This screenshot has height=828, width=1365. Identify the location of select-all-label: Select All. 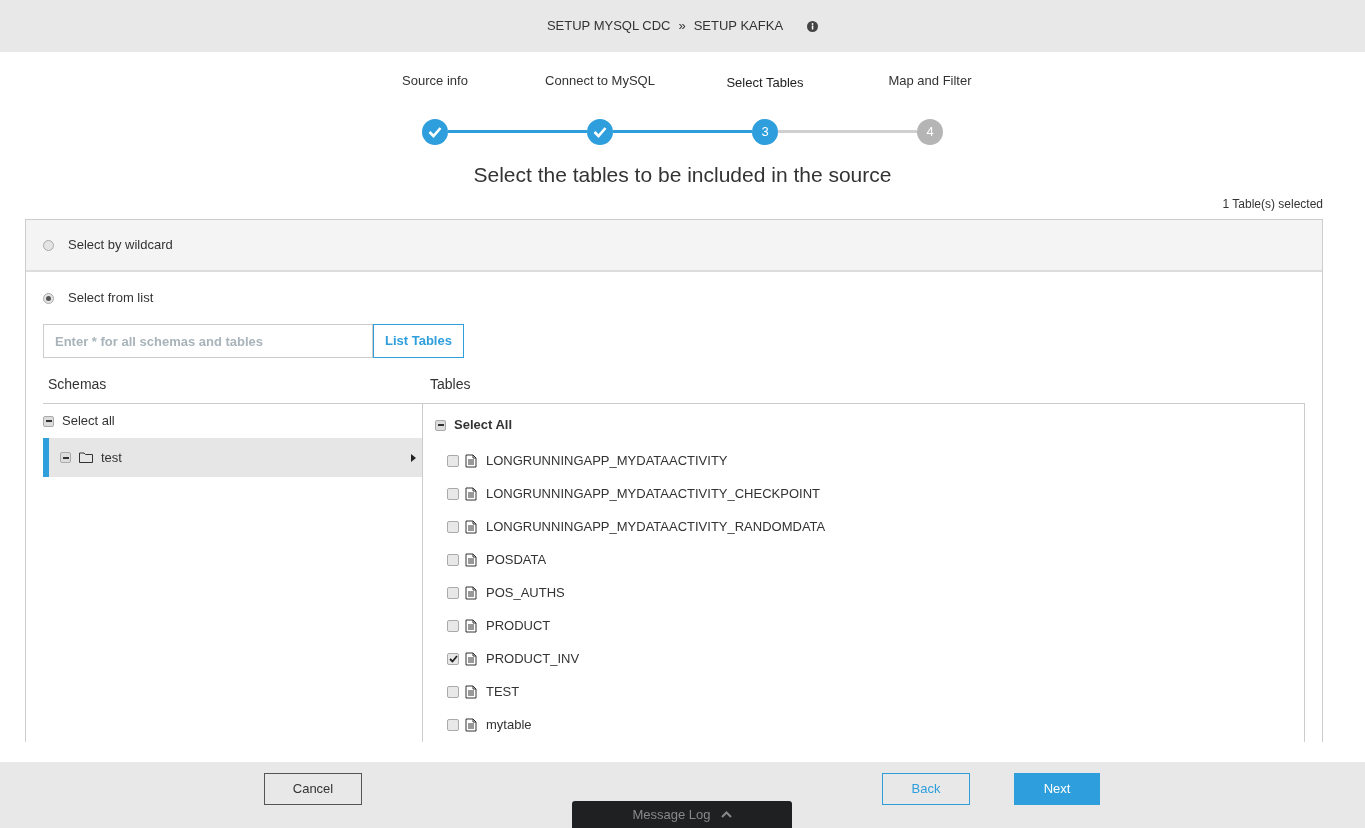
(483, 425).